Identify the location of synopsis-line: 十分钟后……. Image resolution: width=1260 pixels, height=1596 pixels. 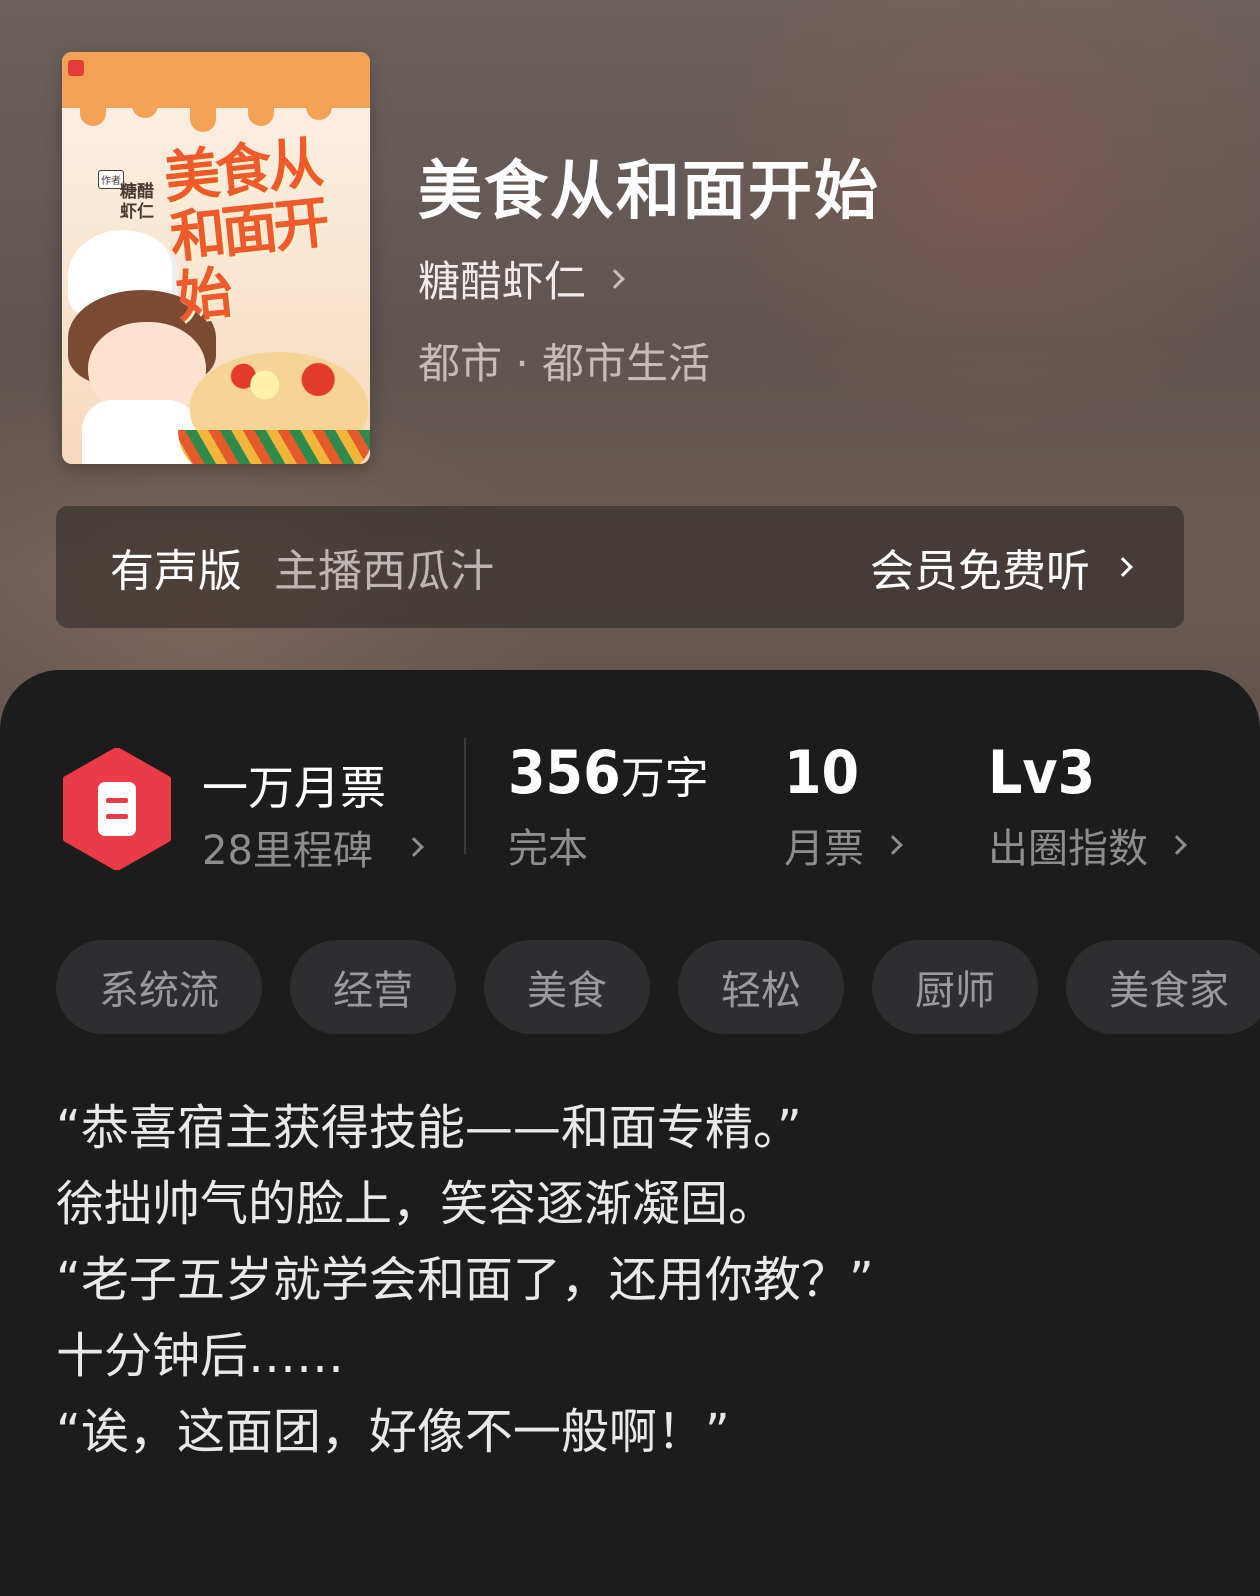
(200, 1356).